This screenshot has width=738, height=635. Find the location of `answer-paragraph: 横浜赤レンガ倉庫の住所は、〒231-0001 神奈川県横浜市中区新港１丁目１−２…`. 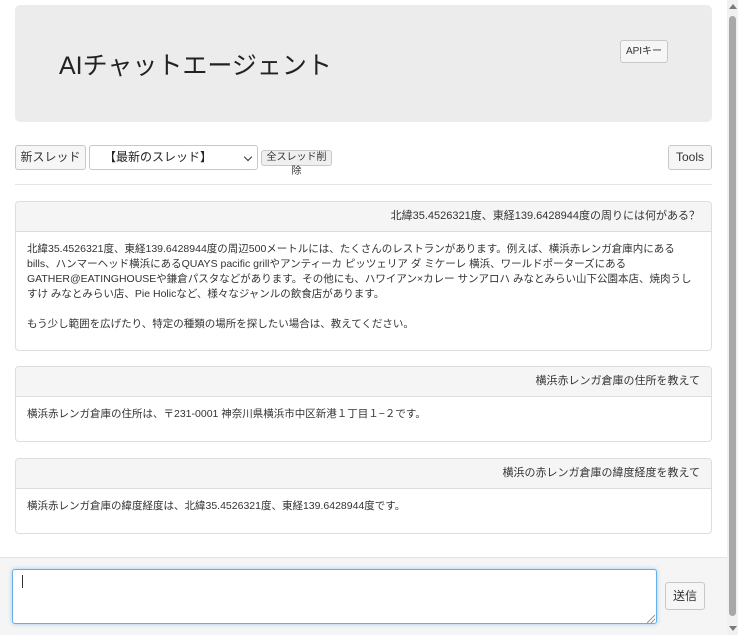

answer-paragraph: 横浜赤レンガ倉庫の住所は、〒231-0001 神奈川県横浜市中区新港１丁目１−２… is located at coordinates (226, 414).